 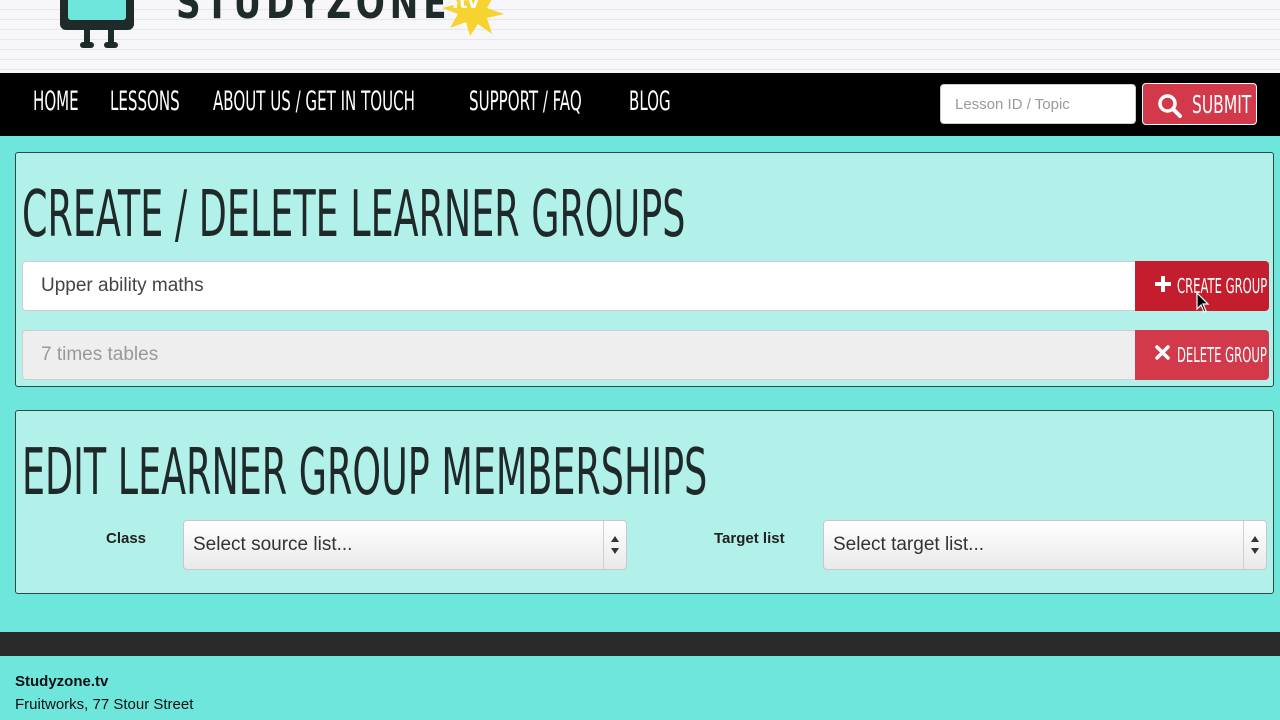 I want to click on lesson-search-input, so click(x=1038, y=104).